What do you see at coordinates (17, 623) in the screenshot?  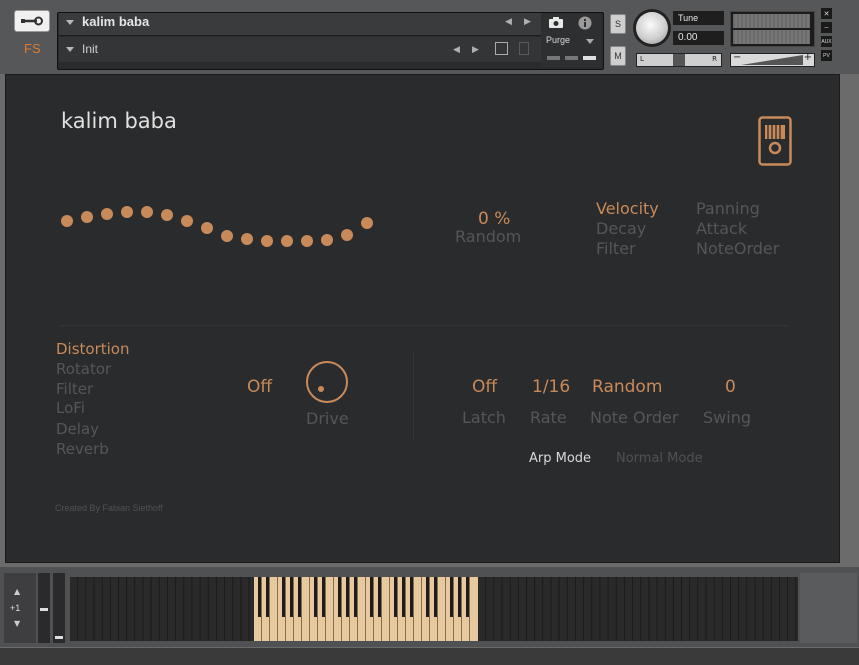 I see `octave-down-icon: ▼` at bounding box center [17, 623].